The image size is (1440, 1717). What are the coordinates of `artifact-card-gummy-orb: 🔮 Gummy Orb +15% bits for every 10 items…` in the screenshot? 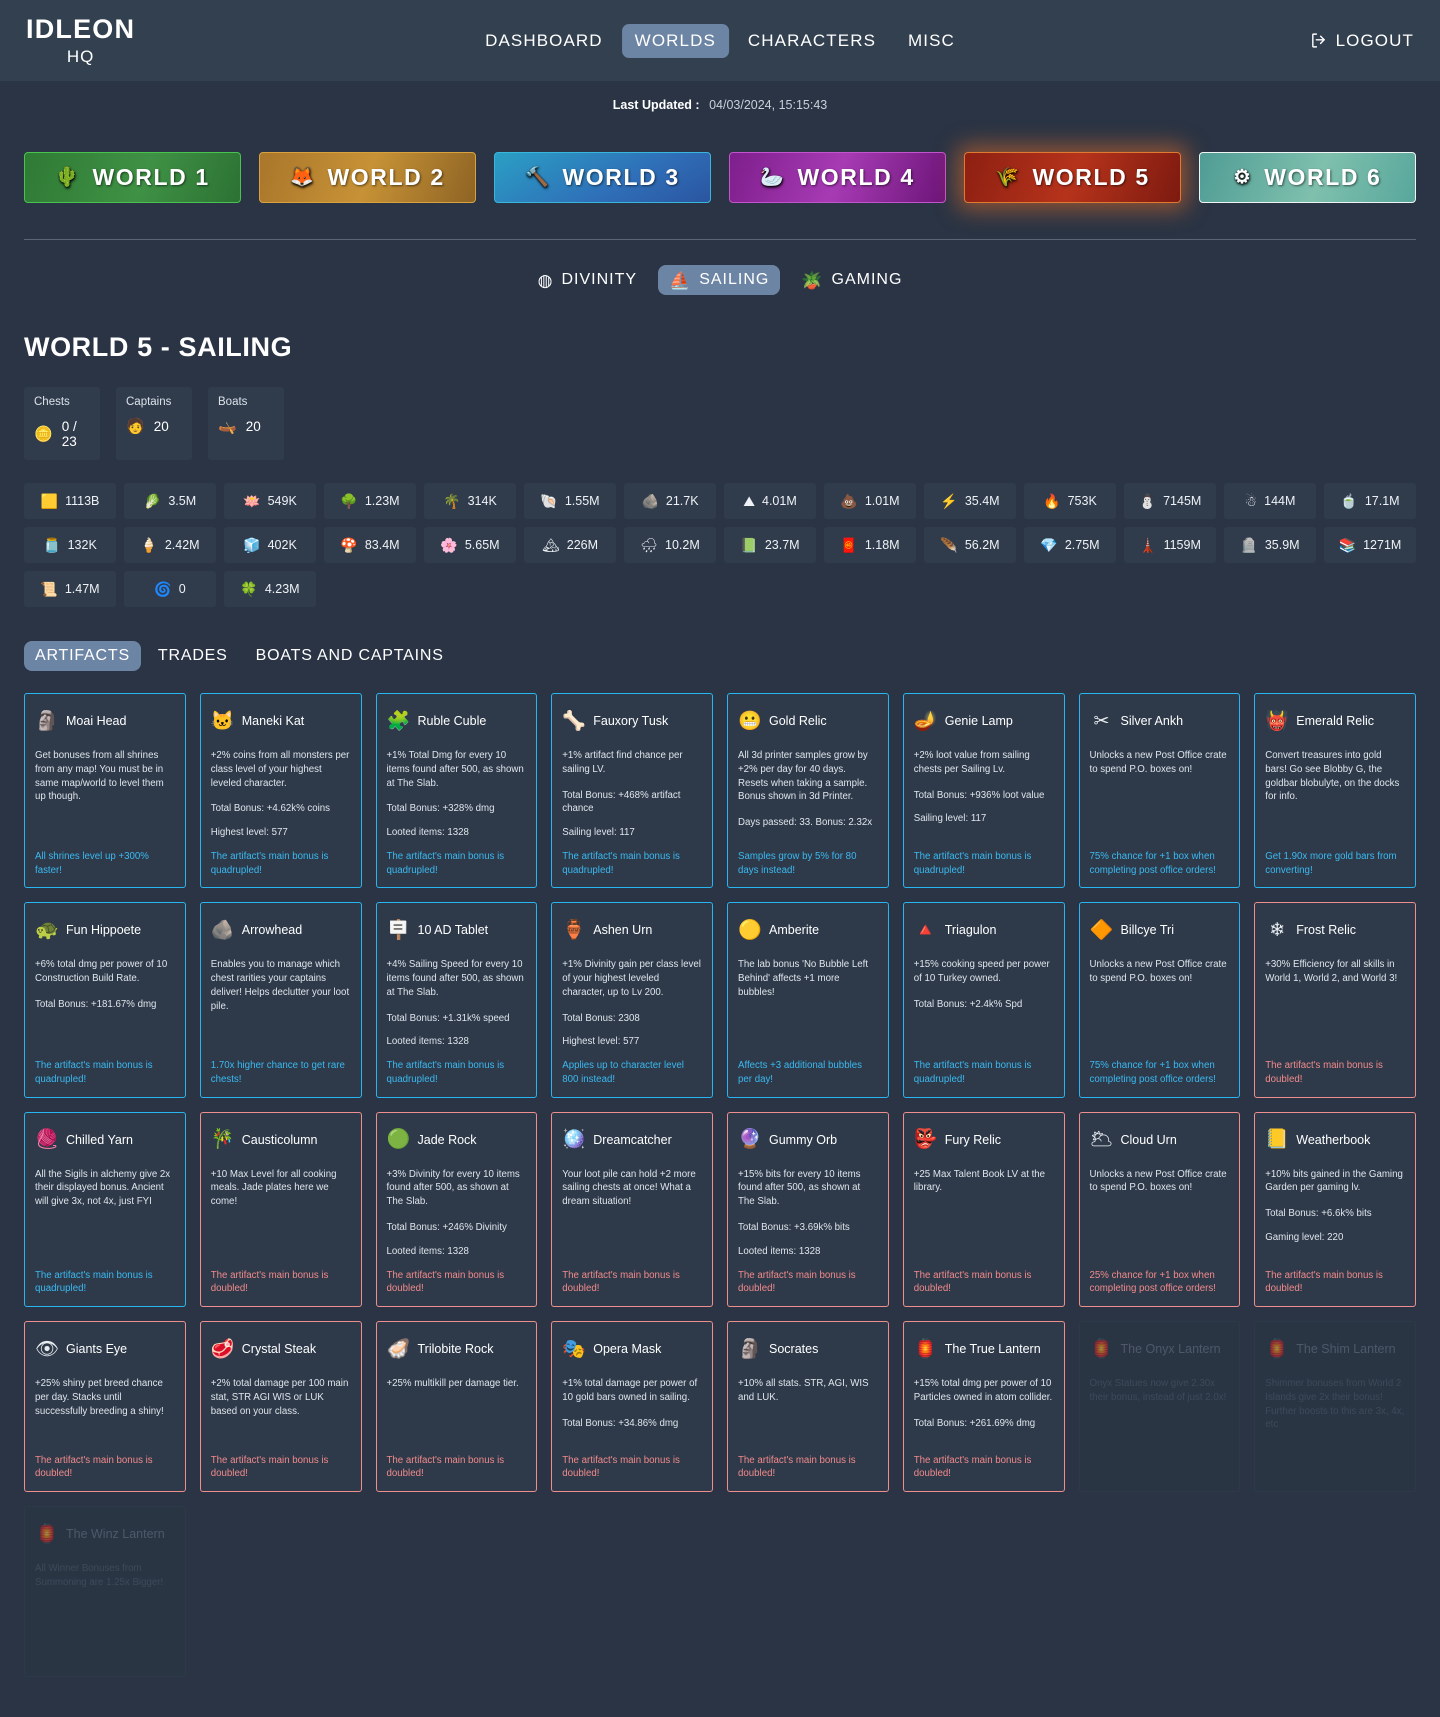 It's located at (808, 1209).